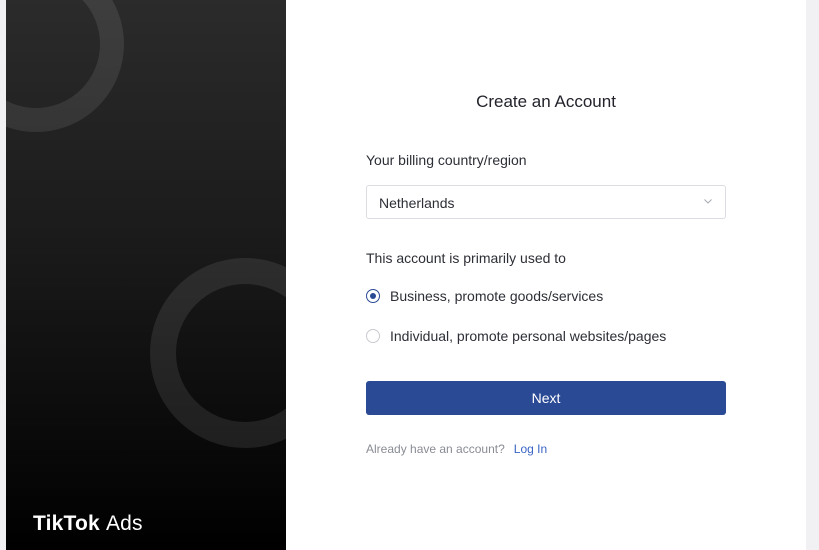 The height and width of the screenshot is (550, 819). I want to click on page-gutter, so click(812, 275).